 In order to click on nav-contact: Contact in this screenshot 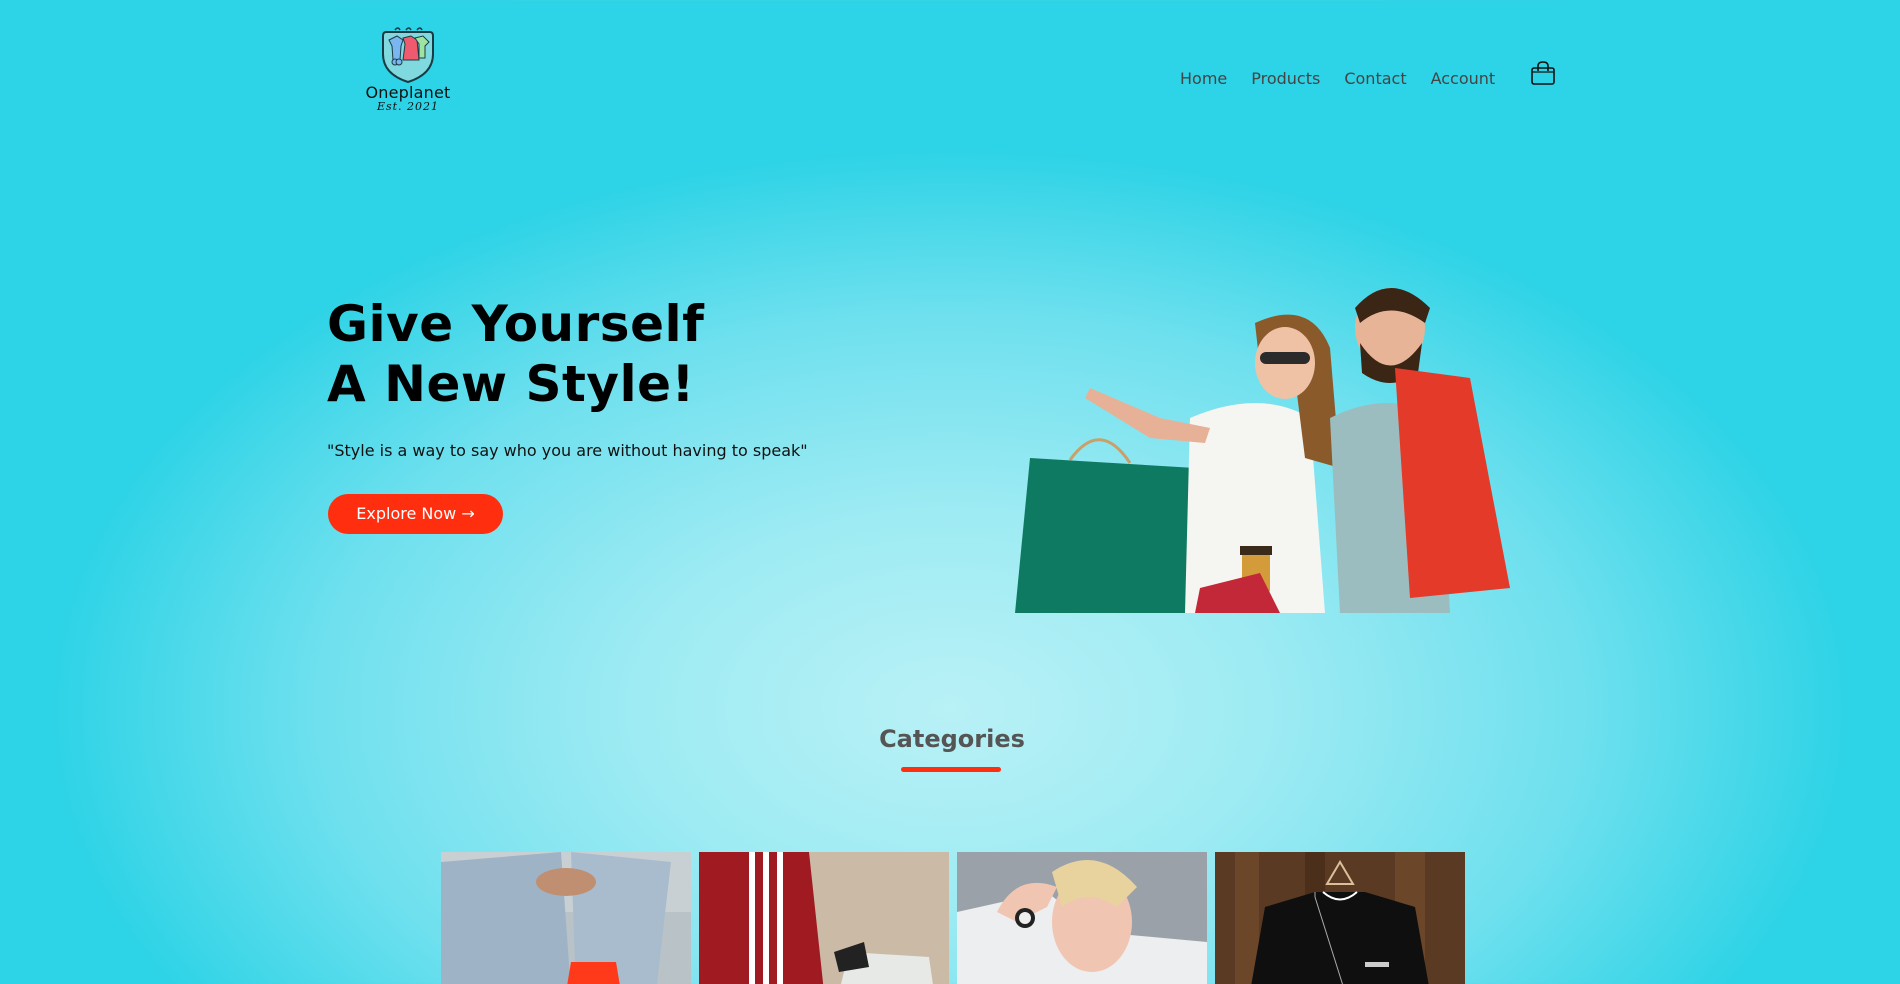, I will do `click(1375, 78)`.